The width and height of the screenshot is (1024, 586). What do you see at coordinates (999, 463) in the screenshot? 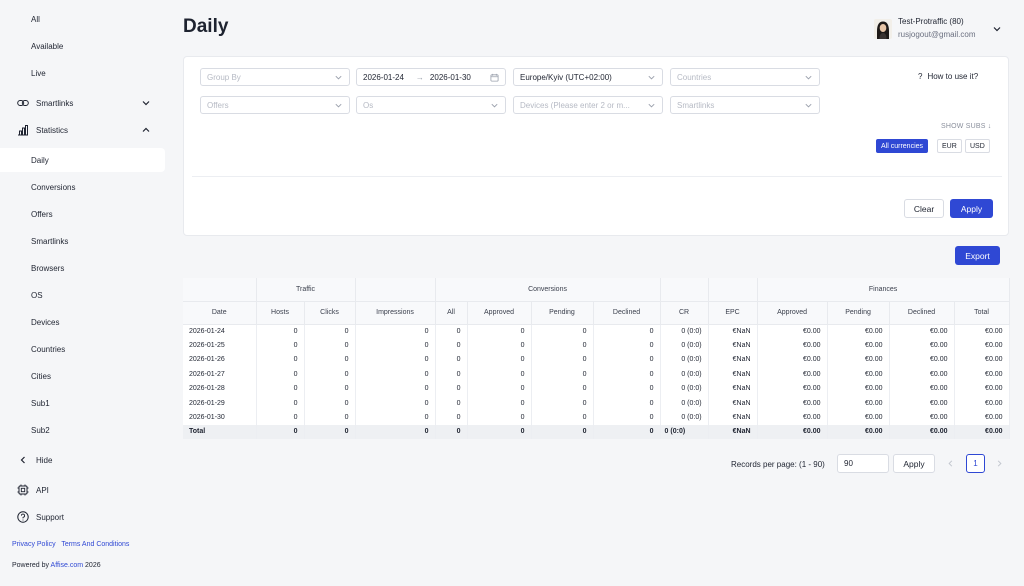
I see `chevron-right-icon` at bounding box center [999, 463].